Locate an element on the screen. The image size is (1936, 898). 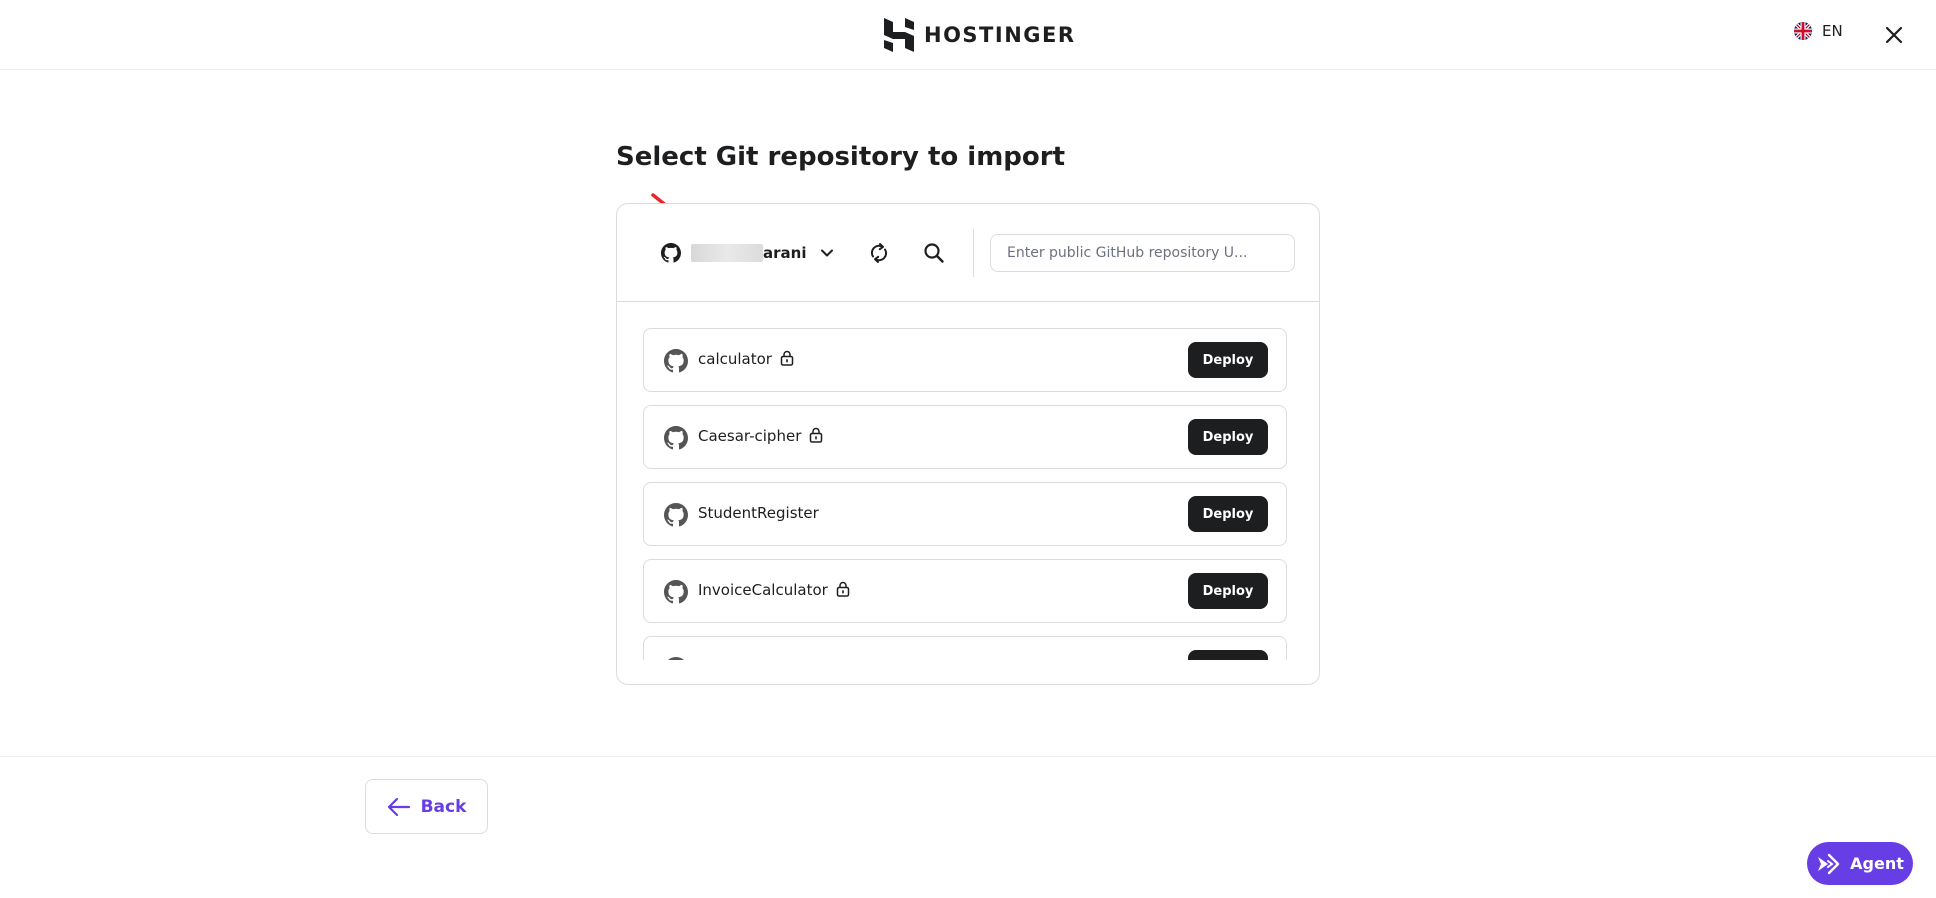
language-selector: EN is located at coordinates (1818, 31).